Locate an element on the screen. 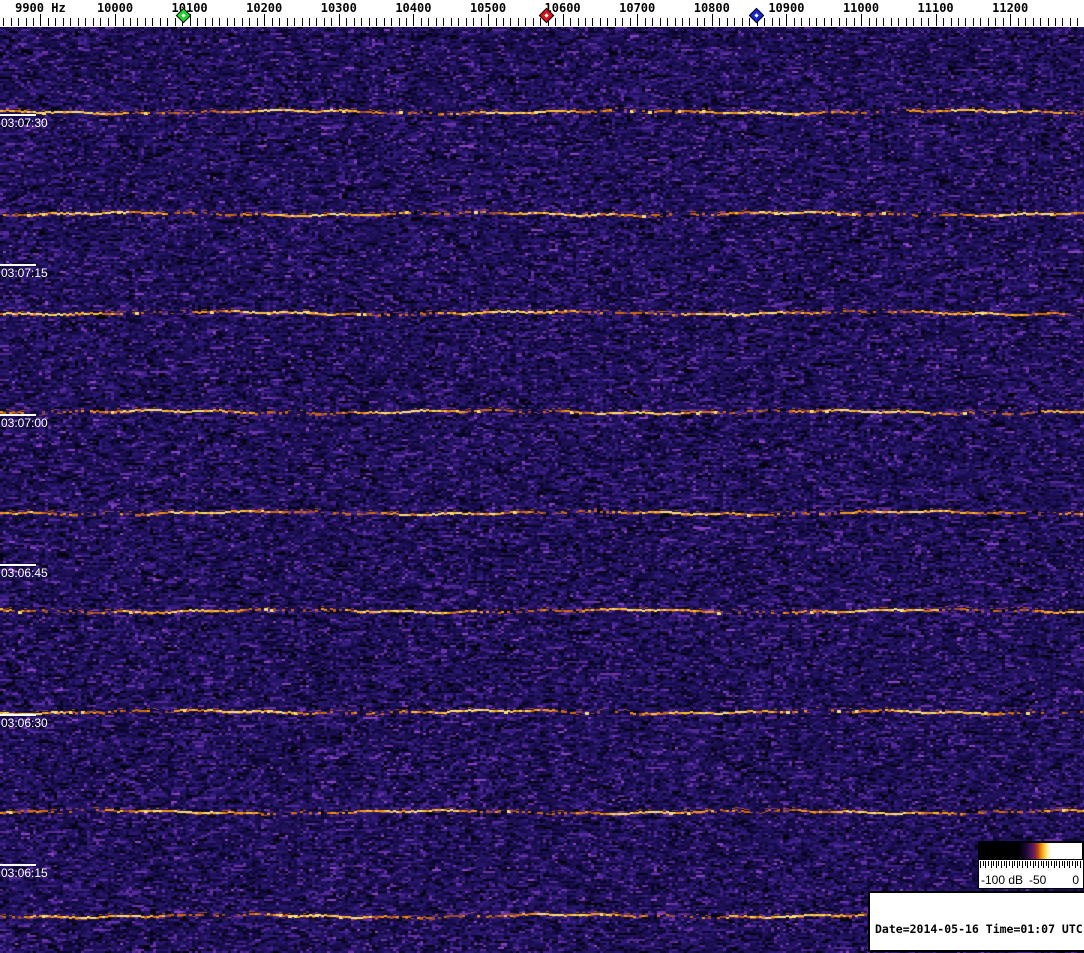 The image size is (1084, 953). marker-center-dot is located at coordinates (546, 15).